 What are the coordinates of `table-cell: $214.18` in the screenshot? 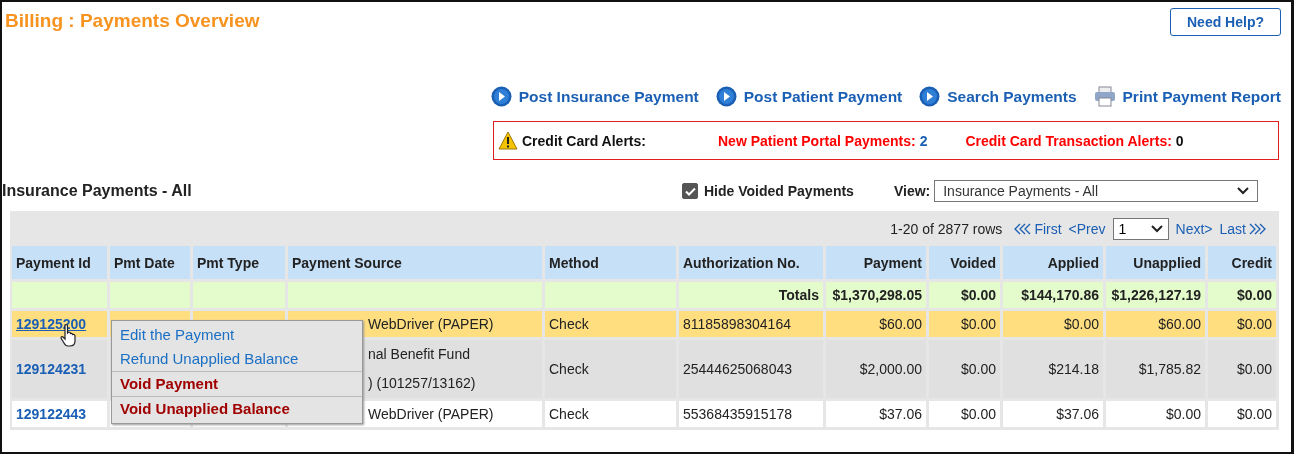 It's located at (1053, 369).